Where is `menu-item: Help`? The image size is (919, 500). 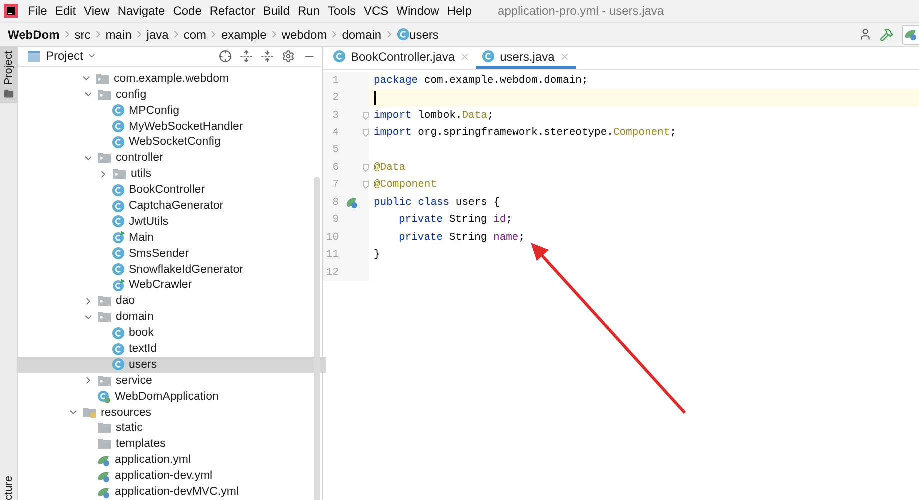 menu-item: Help is located at coordinates (459, 11).